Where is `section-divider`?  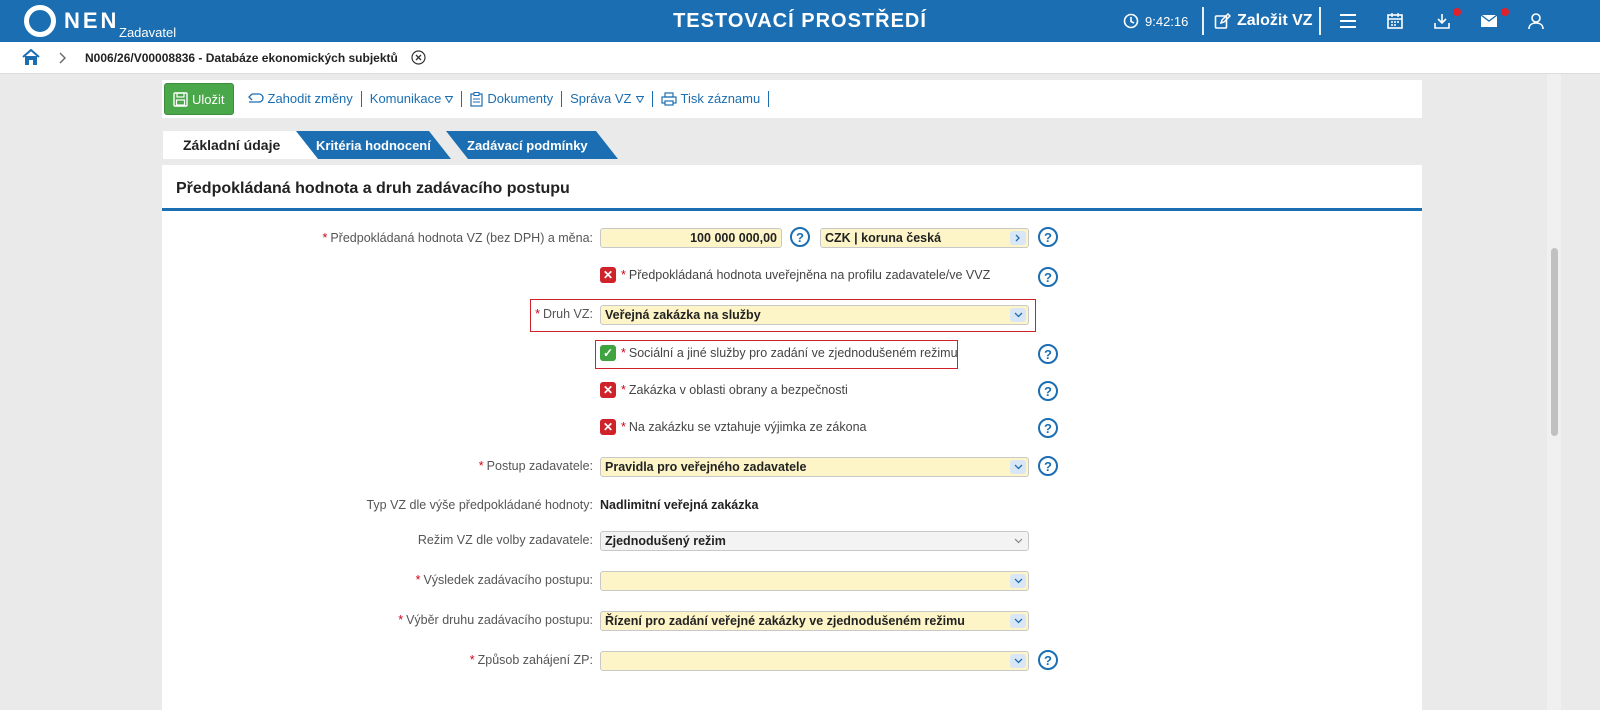
section-divider is located at coordinates (792, 209).